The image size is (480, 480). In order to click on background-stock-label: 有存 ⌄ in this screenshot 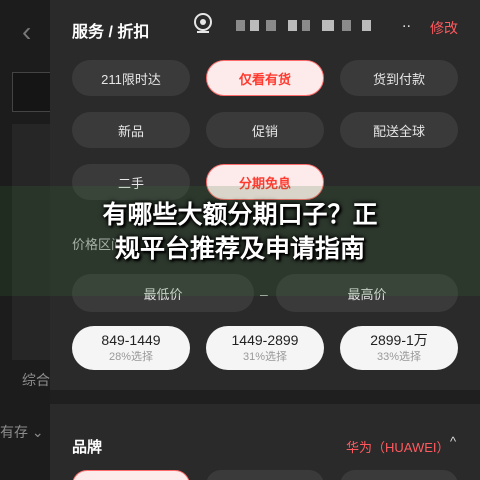, I will do `click(22, 432)`.